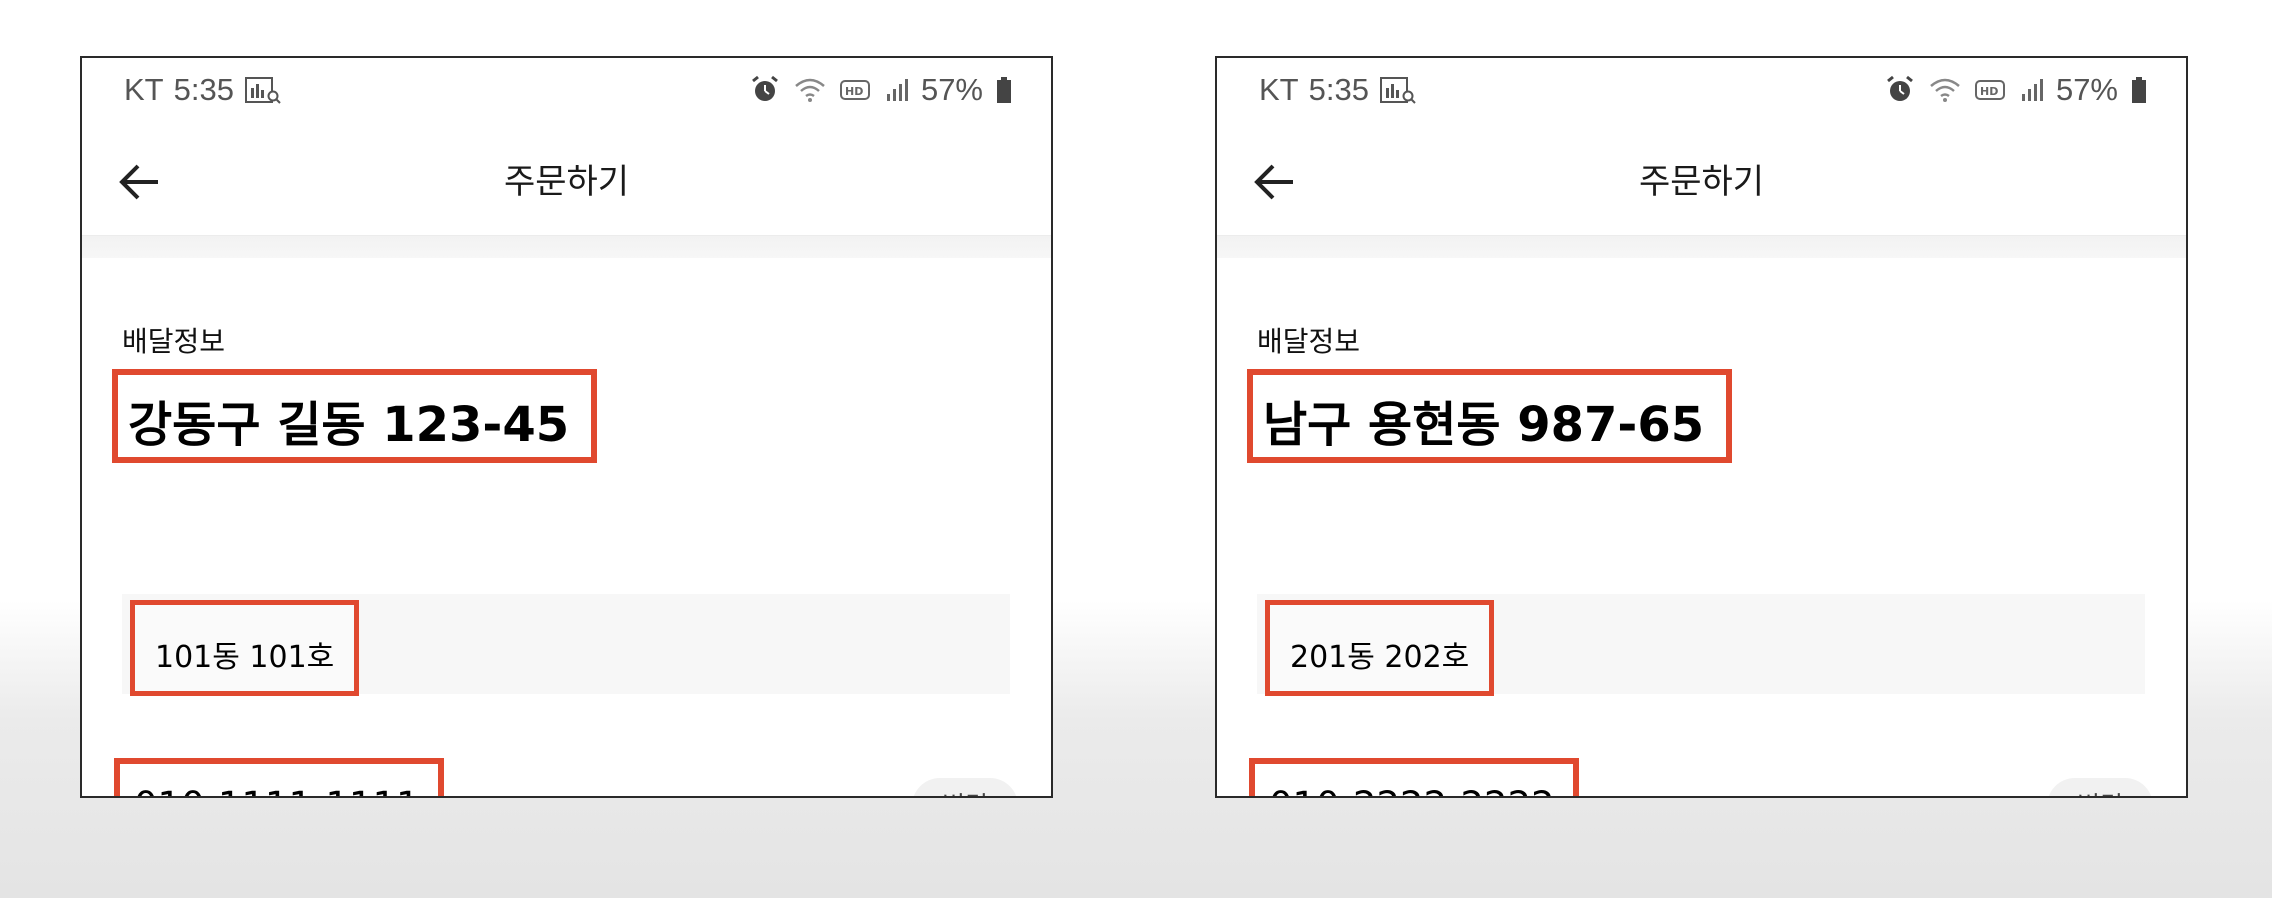 The width and height of the screenshot is (2272, 898). Describe the element at coordinates (1380, 648) in the screenshot. I see `address-detail-value: 201동 202호` at that location.